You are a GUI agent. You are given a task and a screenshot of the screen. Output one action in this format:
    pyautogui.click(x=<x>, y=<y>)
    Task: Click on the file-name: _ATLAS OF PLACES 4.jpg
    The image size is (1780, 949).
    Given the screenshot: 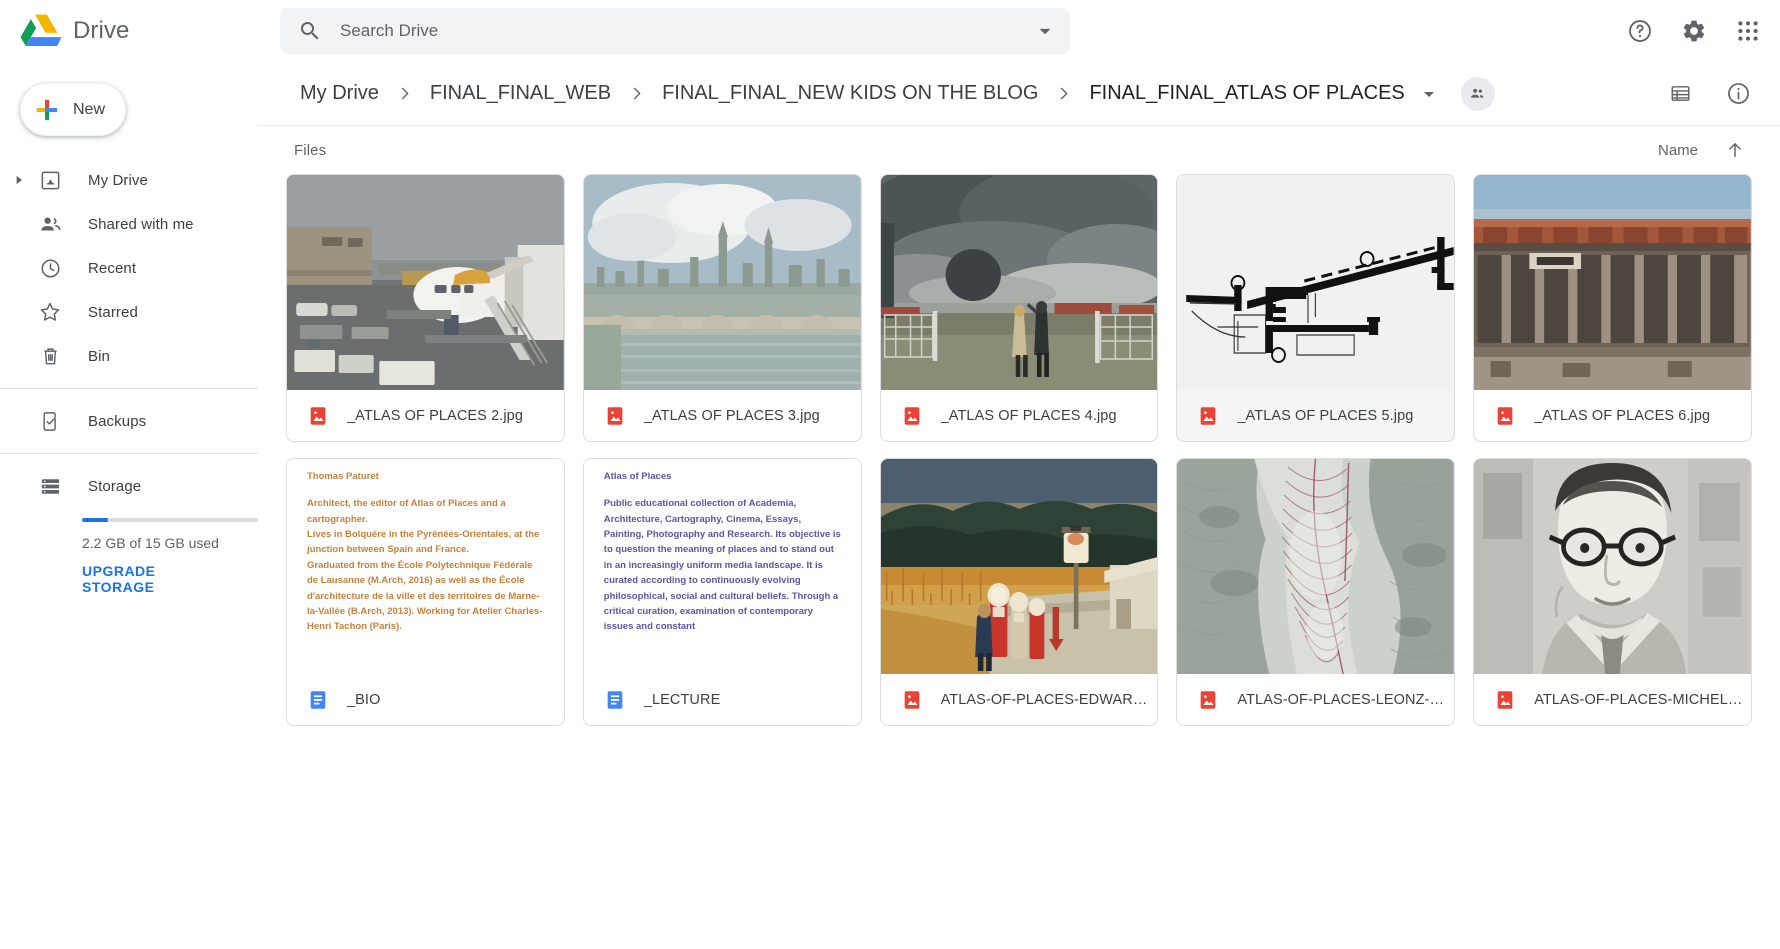 What is the action you would take?
    pyautogui.click(x=1028, y=415)
    